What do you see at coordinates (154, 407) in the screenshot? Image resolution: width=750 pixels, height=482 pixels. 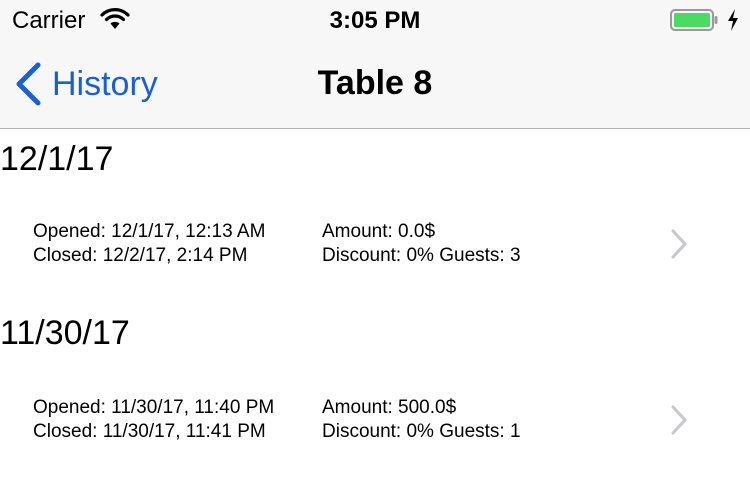 I see `opened-text: Opened: 11/30/17, 11:40 PM` at bounding box center [154, 407].